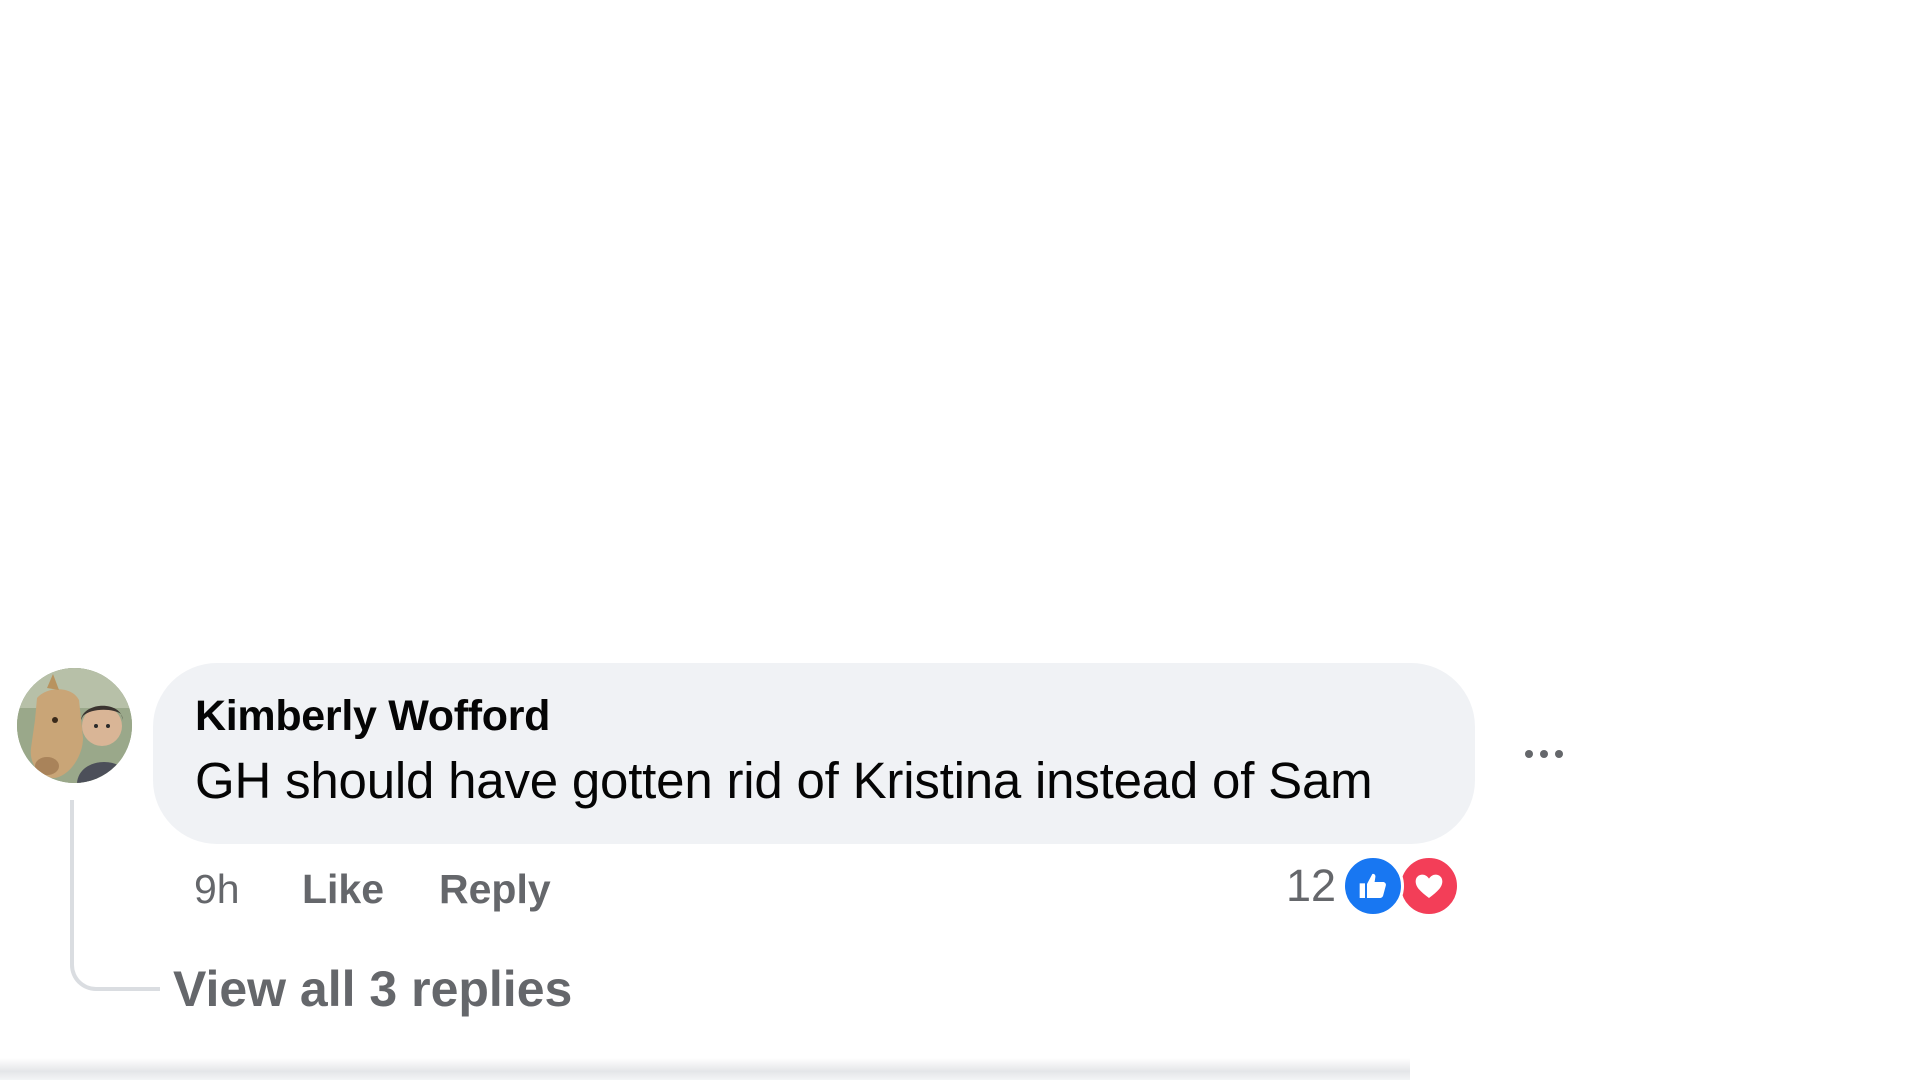  I want to click on view-replies-link: View all 3 replies, so click(372, 989).